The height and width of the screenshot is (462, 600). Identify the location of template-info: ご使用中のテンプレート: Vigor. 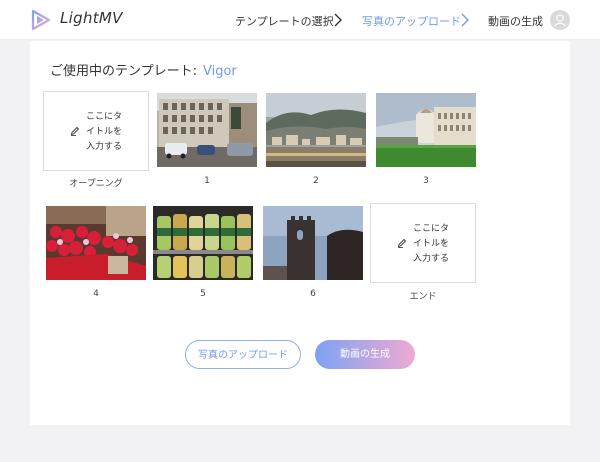
(143, 69).